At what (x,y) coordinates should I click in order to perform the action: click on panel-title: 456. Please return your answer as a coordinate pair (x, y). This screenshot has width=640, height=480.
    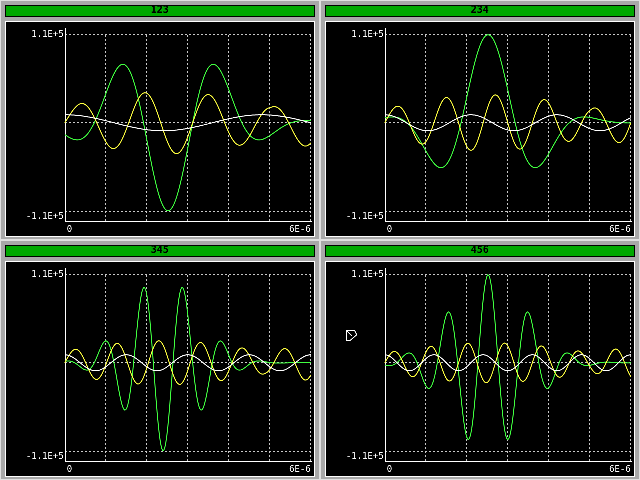
    Looking at the image, I should click on (480, 251).